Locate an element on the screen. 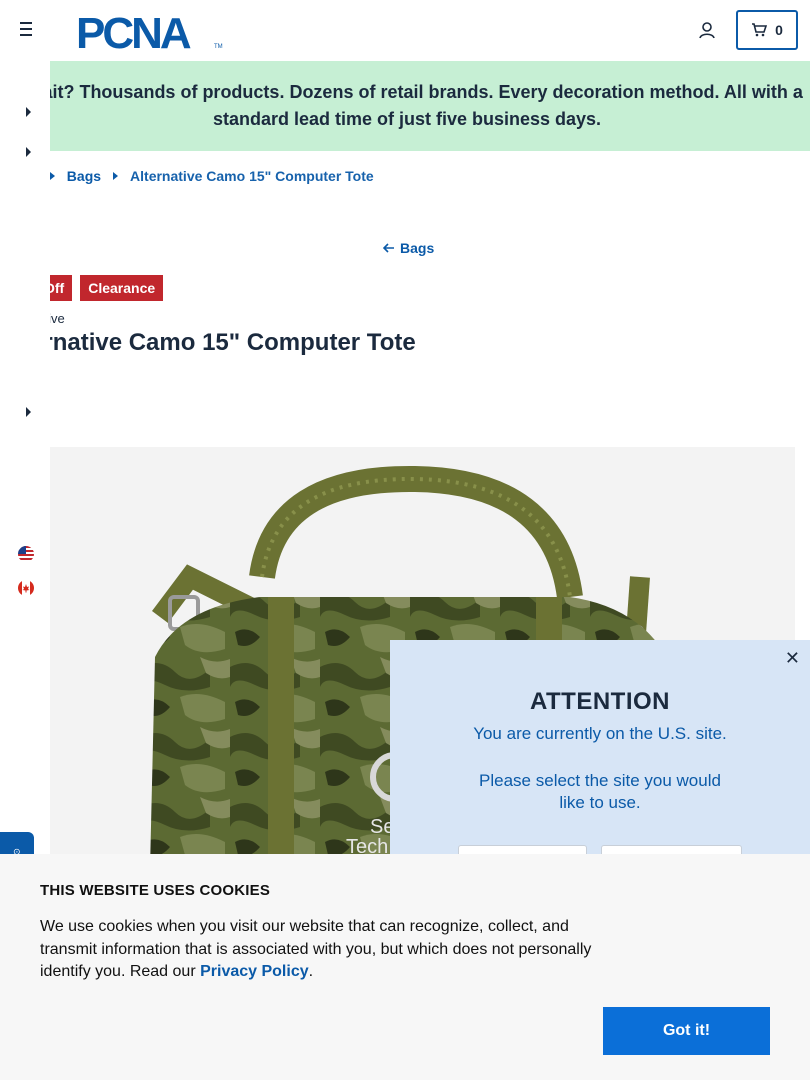 This screenshot has width=810, height=1080. modal-subtitle: You are currently on the U.S. site. is located at coordinates (600, 733).